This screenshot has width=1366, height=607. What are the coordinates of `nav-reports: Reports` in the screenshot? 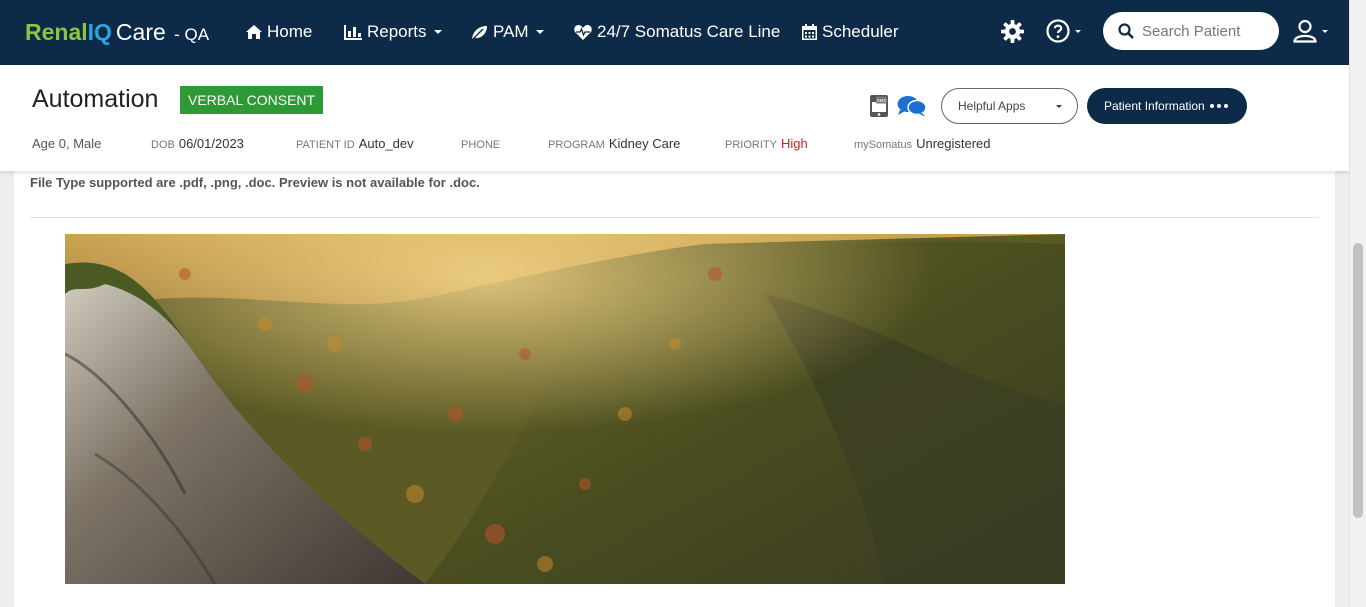 It's located at (393, 32).